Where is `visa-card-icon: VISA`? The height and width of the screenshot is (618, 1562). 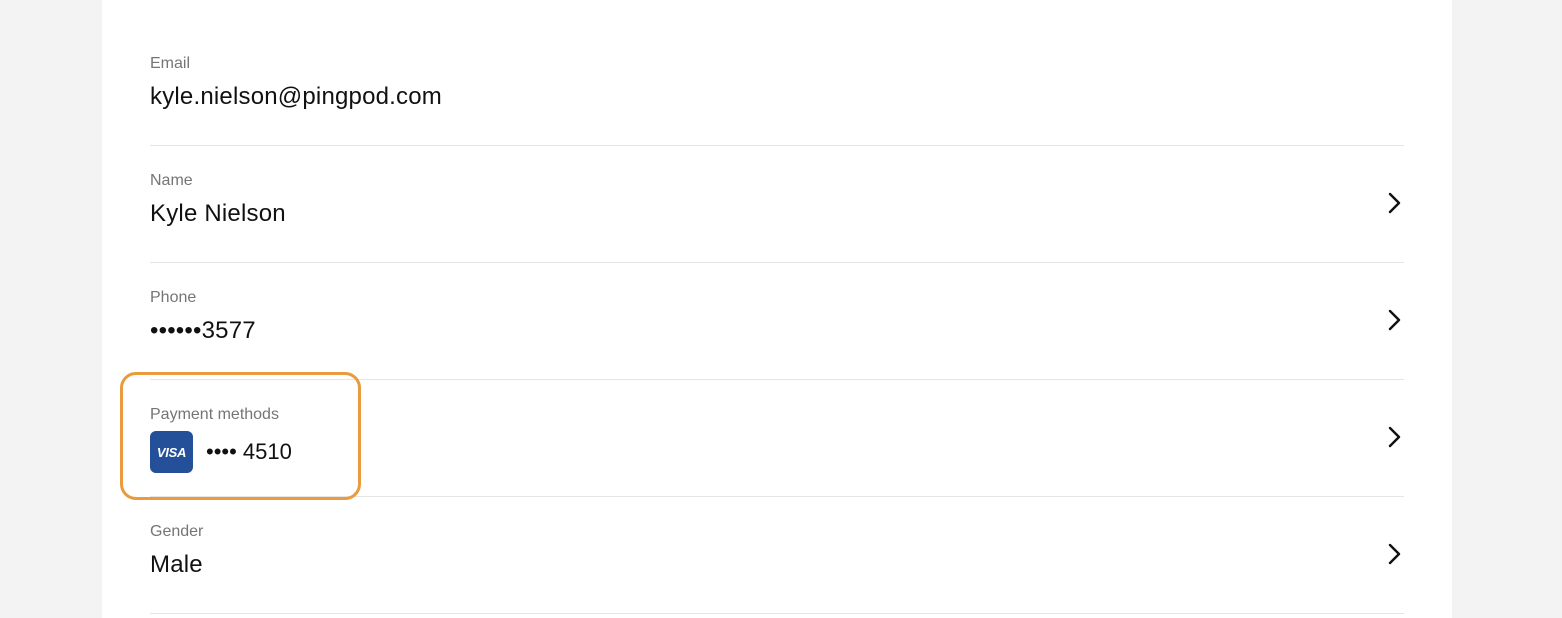 visa-card-icon: VISA is located at coordinates (171, 452).